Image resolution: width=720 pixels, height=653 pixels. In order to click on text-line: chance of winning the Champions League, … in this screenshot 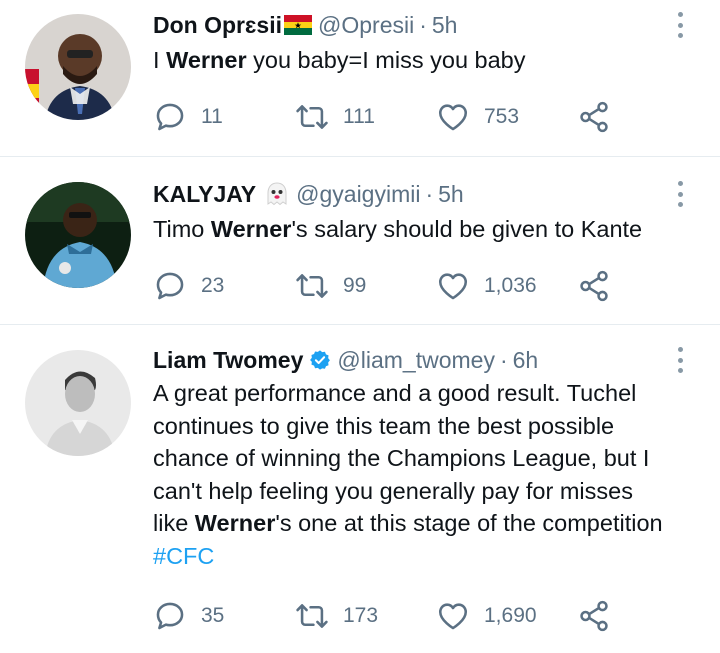, I will do `click(401, 458)`.